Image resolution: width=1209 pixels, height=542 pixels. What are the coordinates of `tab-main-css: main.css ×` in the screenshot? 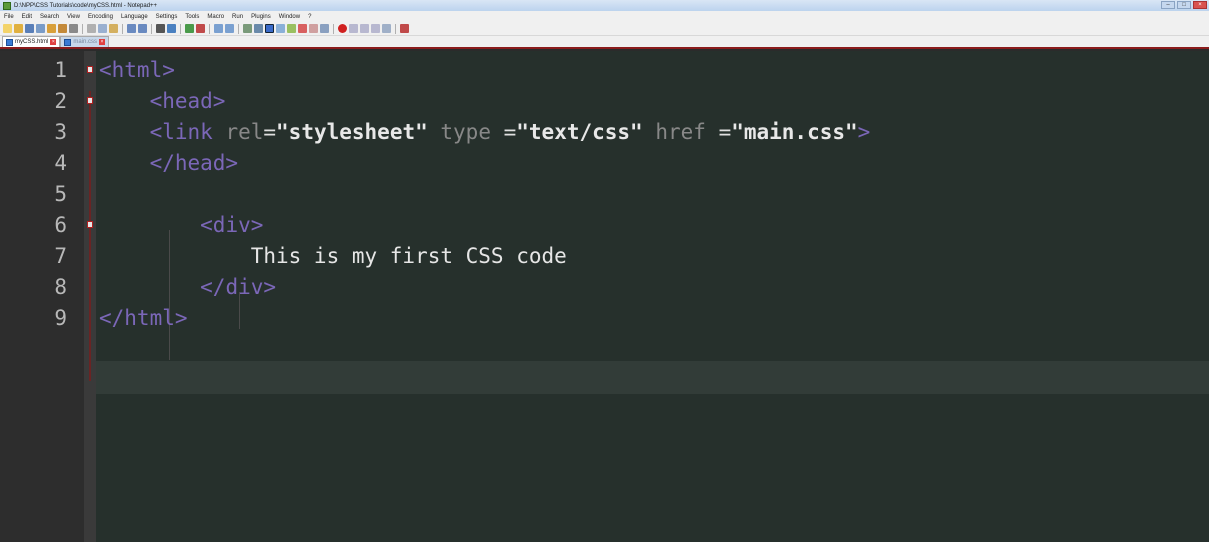 It's located at (85, 41).